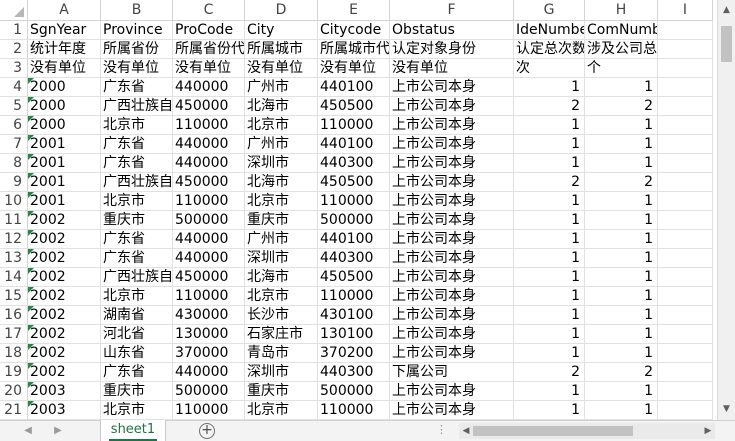 Image resolution: width=735 pixels, height=441 pixels. I want to click on cell-g18: 1, so click(549, 353).